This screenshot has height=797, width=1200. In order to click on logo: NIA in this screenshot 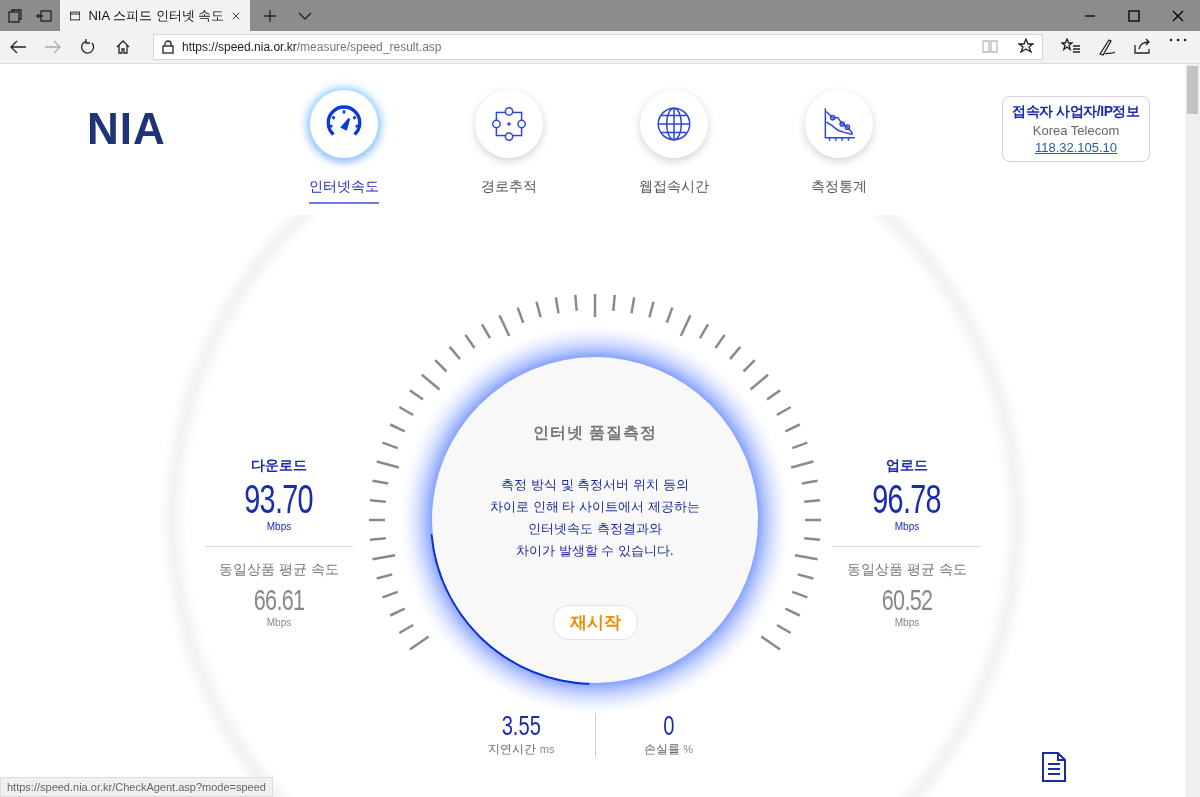, I will do `click(152, 129)`.